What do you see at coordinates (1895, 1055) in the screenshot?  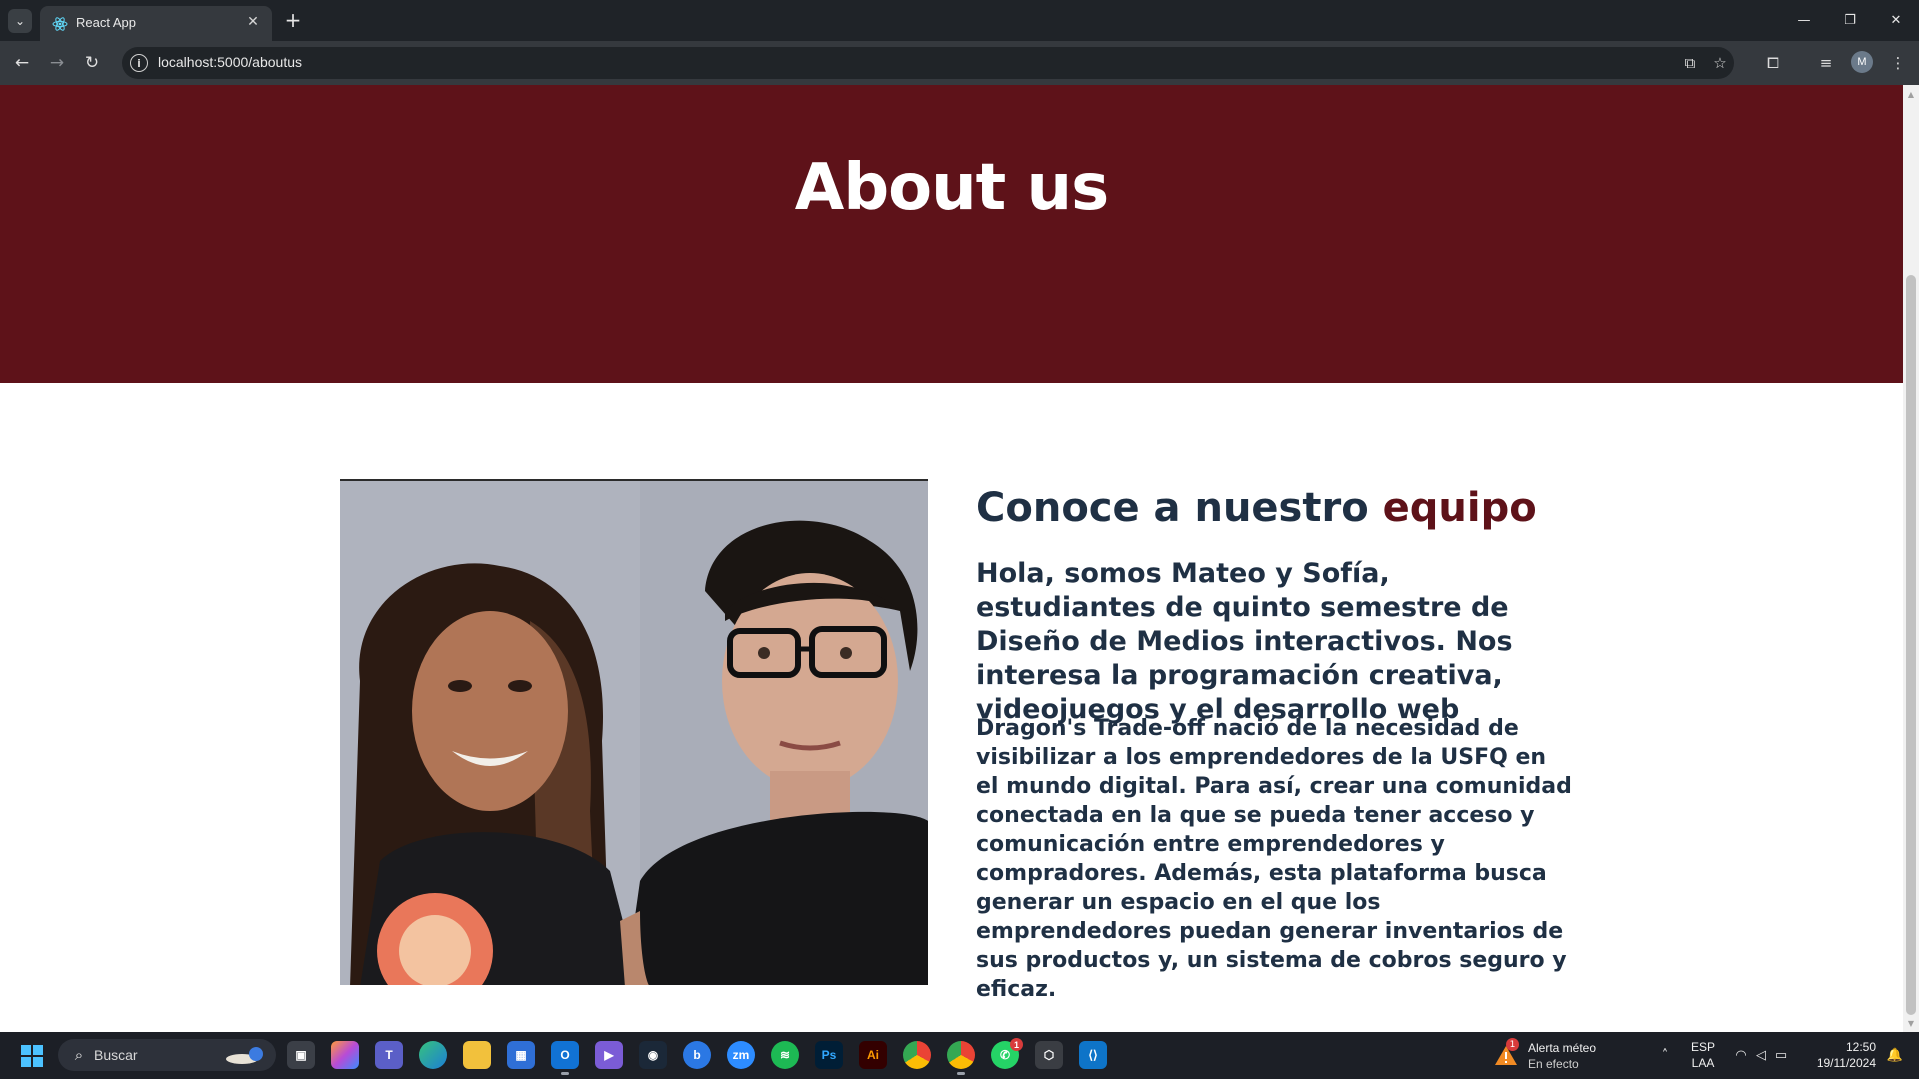 I see `notification-bell-icon: 🔔` at bounding box center [1895, 1055].